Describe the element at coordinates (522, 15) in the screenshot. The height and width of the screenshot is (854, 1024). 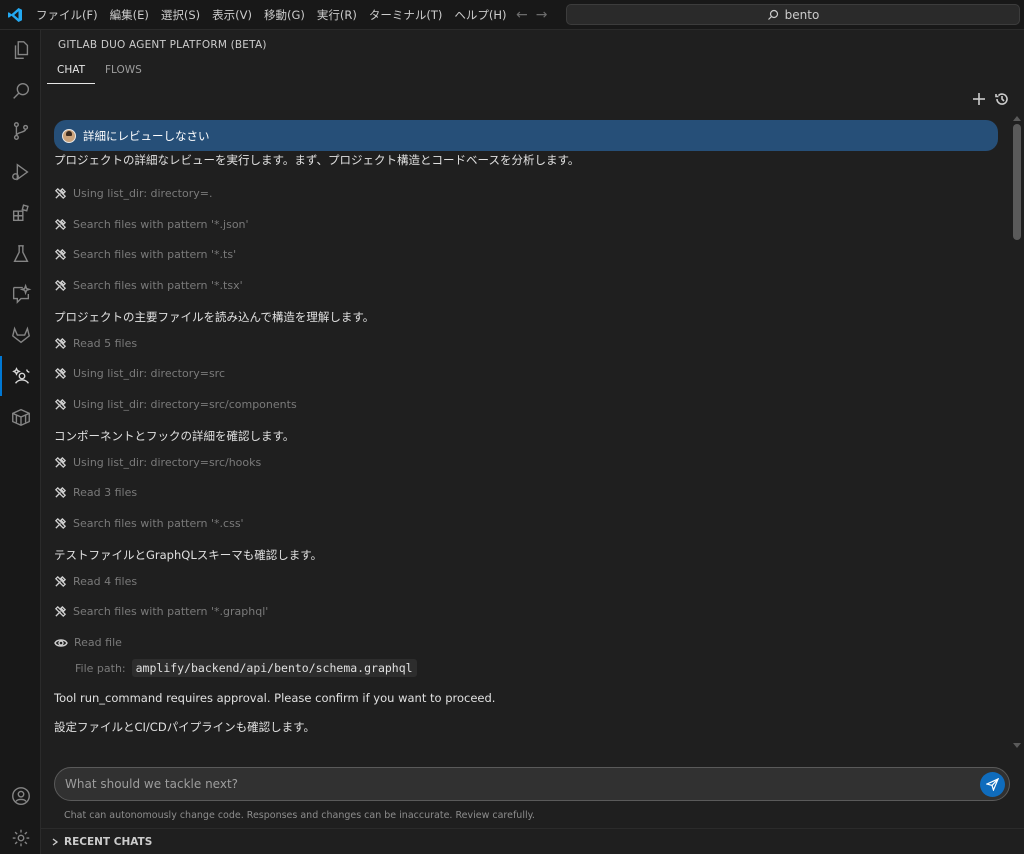
I see `back-arrow-icon: ←` at that location.